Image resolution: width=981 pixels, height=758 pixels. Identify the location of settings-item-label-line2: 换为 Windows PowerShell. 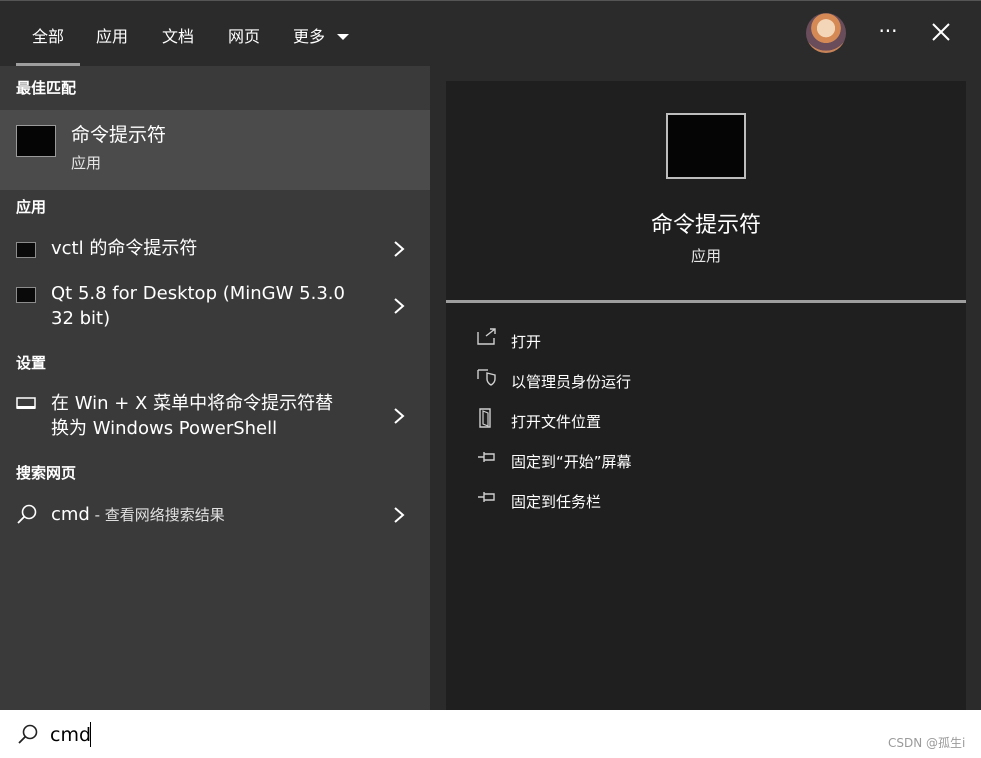
(164, 428).